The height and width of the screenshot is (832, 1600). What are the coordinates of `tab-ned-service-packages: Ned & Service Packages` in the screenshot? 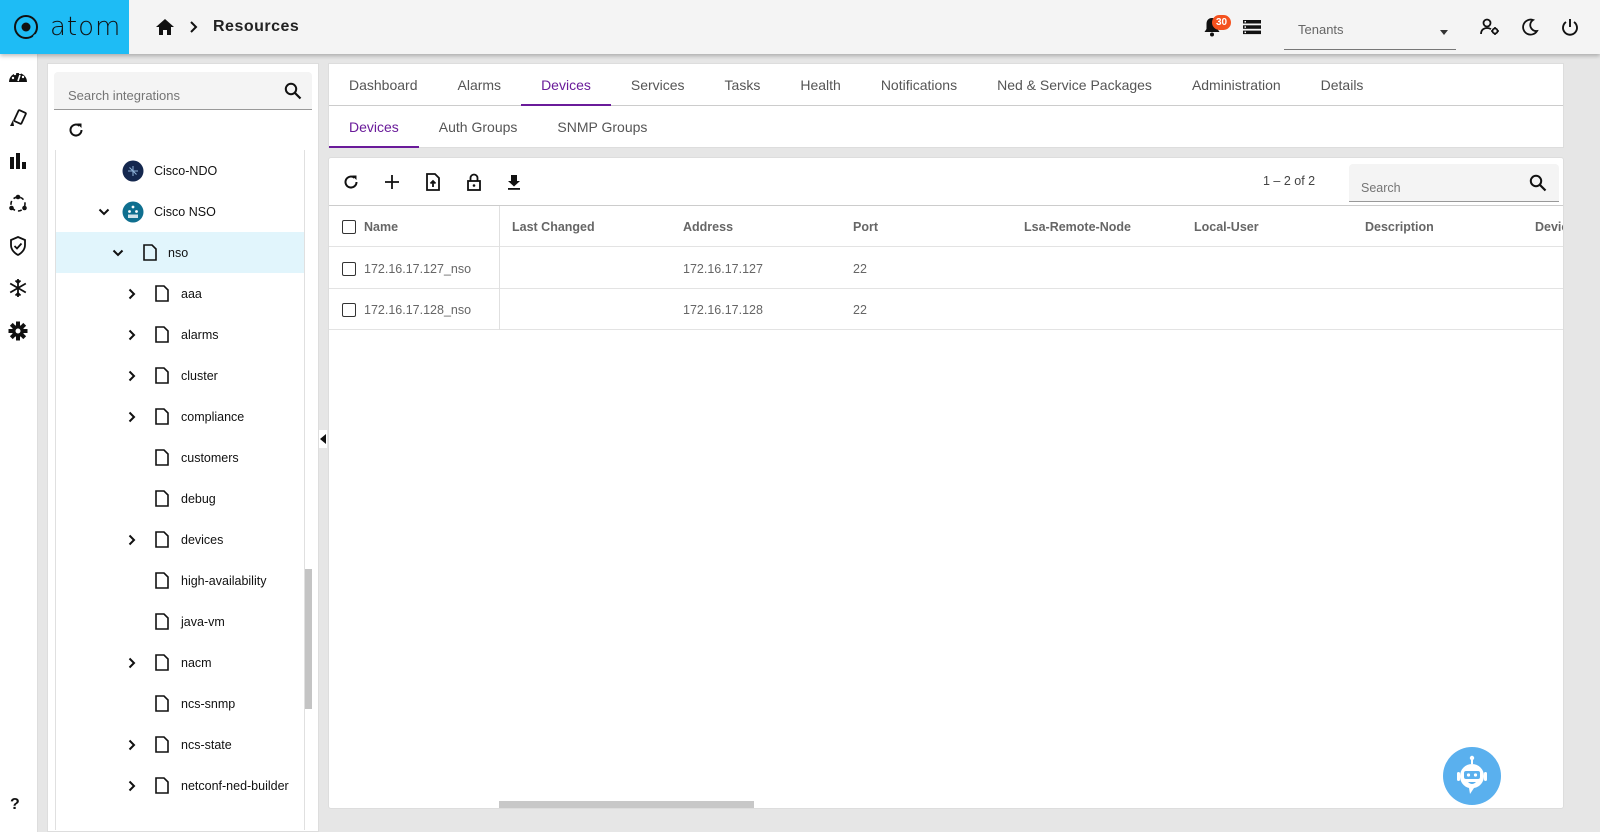 It's located at (1074, 84).